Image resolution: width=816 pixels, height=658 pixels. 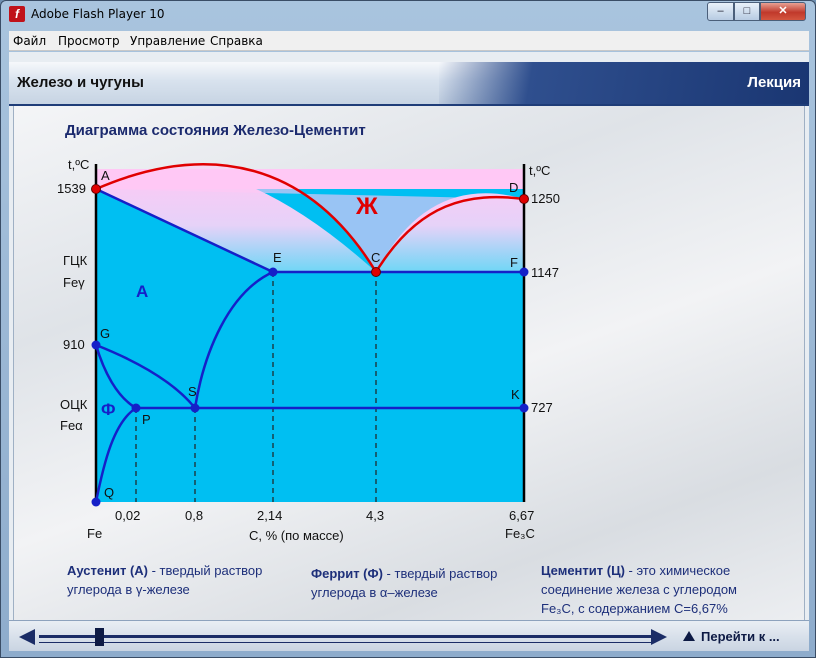 I want to click on menu-control: Управление, so click(x=167, y=41).